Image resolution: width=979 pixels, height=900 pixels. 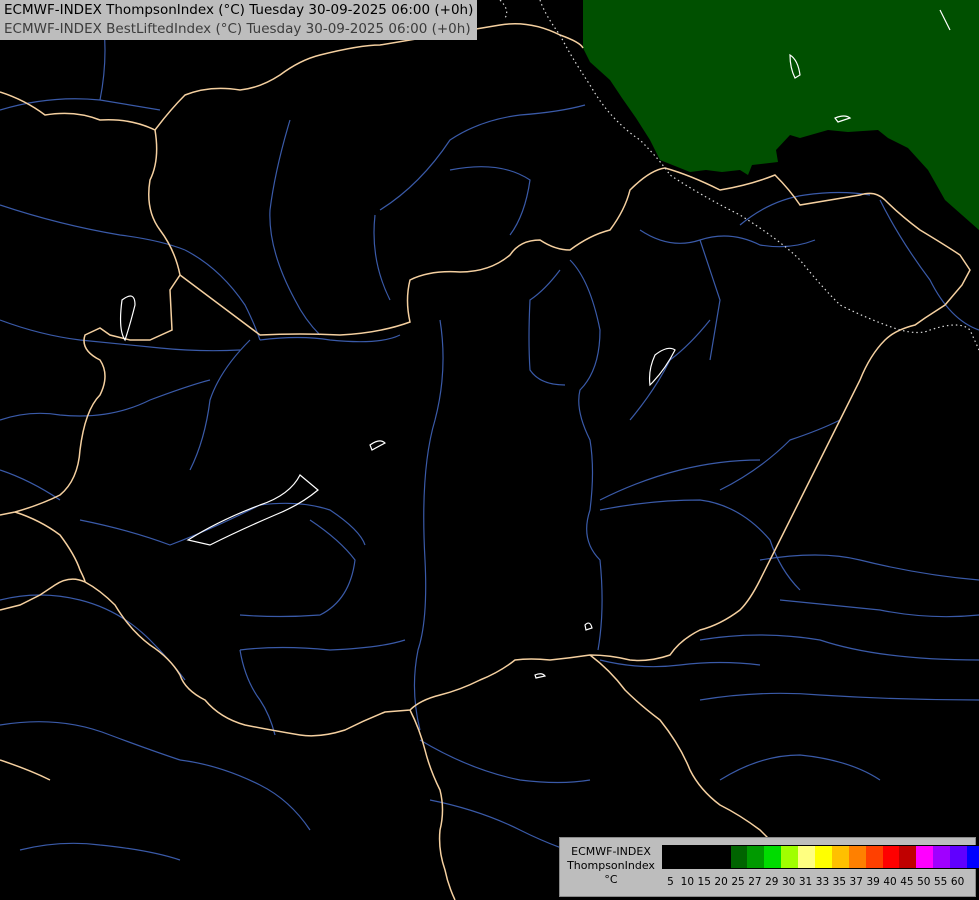 What do you see at coordinates (755, 882) in the screenshot?
I see `legend-tick-label: 27` at bounding box center [755, 882].